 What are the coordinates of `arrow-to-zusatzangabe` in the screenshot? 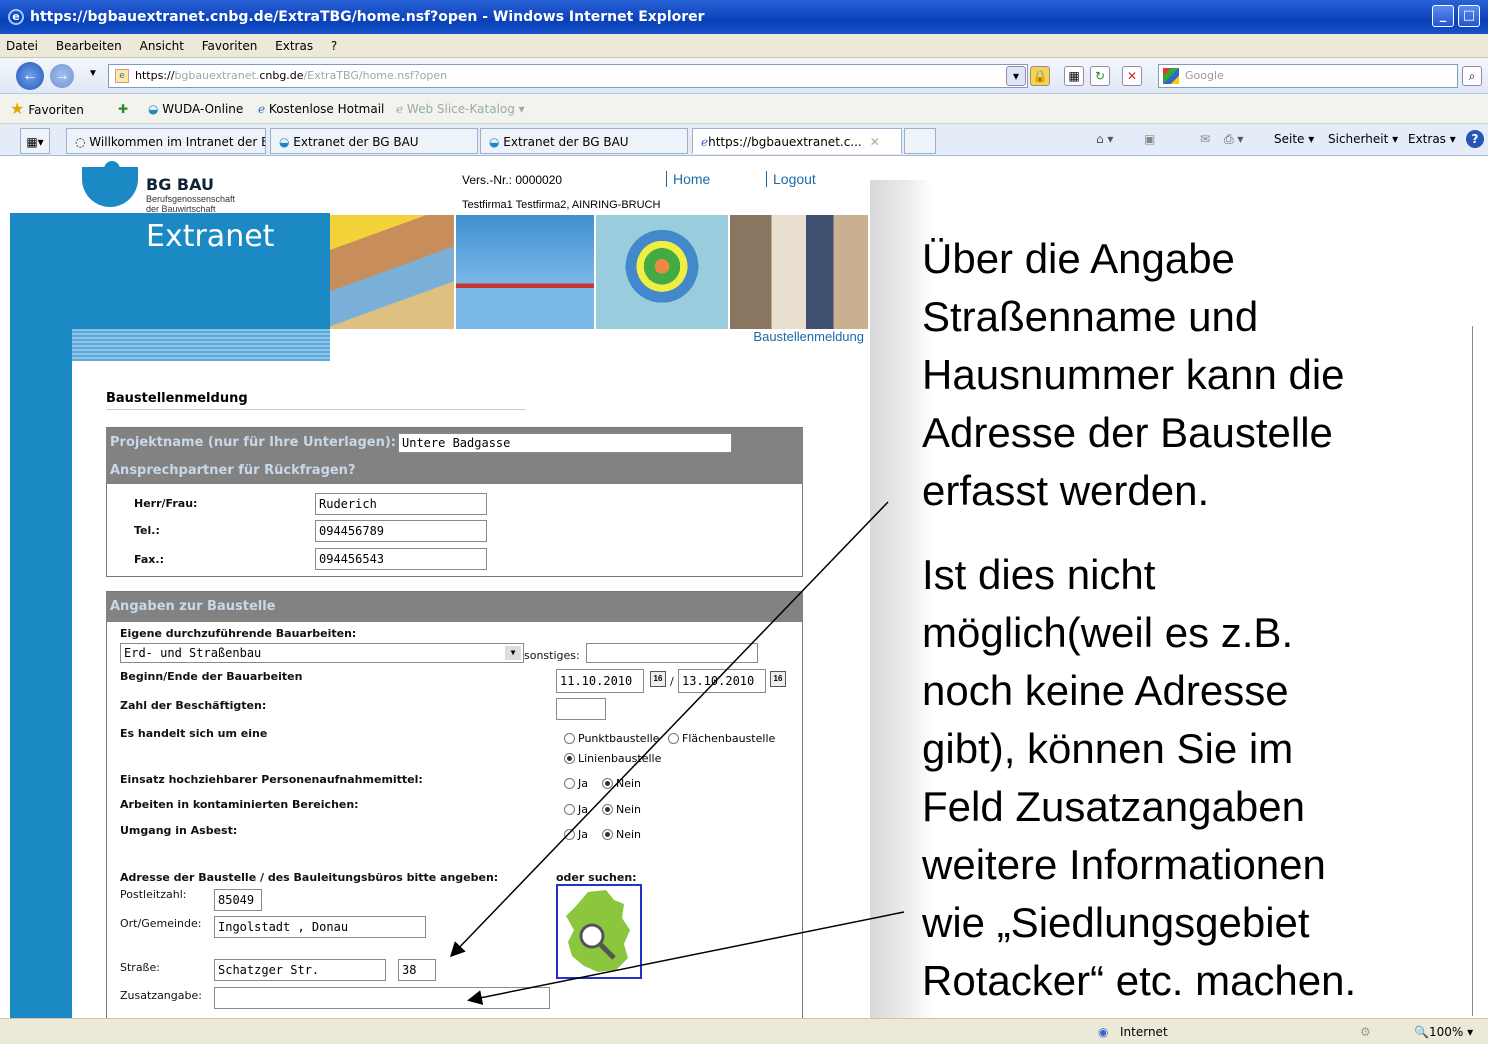 It's located at (686, 958).